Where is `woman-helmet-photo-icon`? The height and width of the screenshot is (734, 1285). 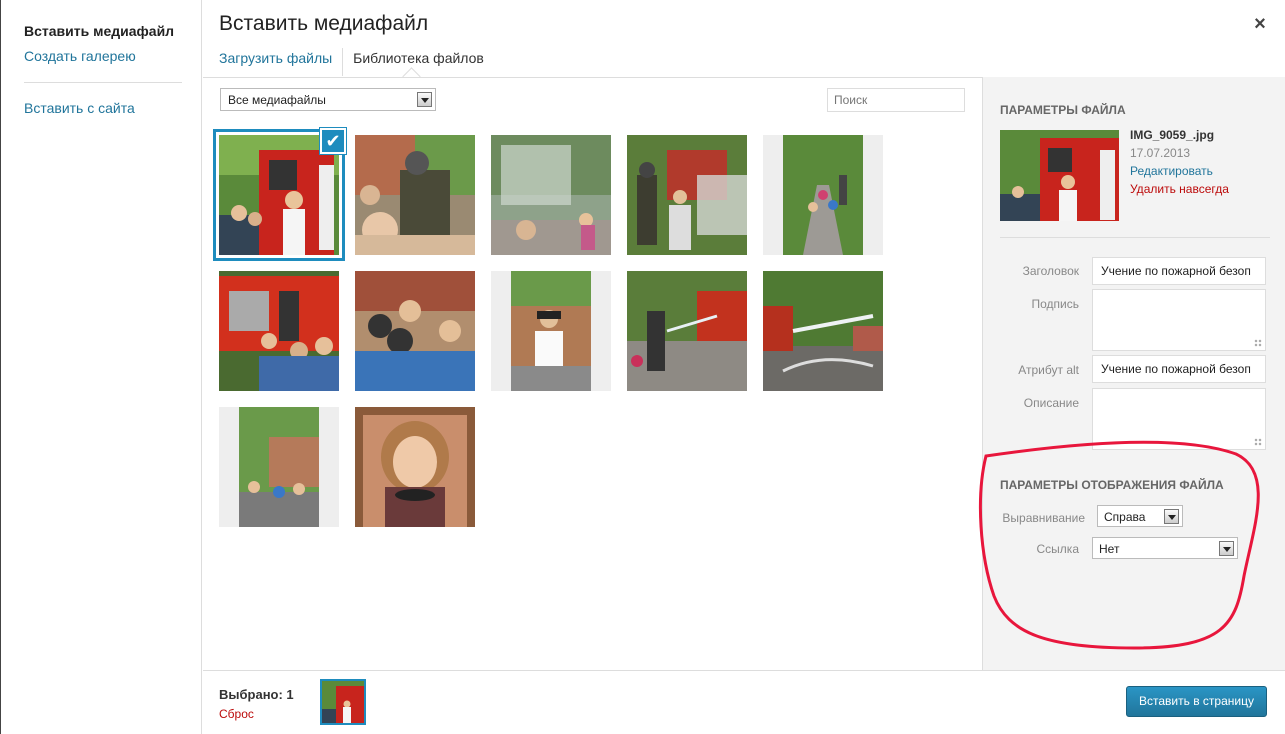
woman-helmet-photo-icon is located at coordinates (551, 331).